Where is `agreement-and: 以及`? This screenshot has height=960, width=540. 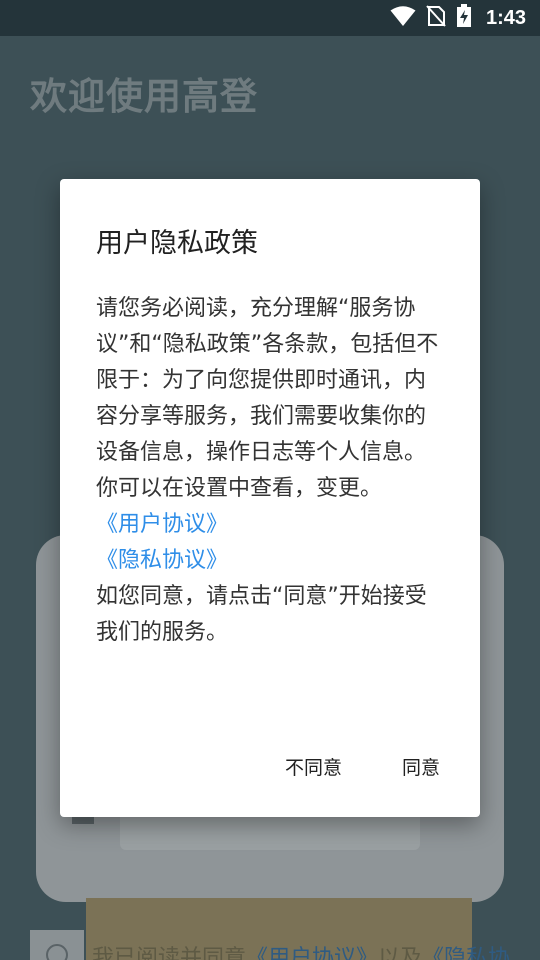 agreement-and: 以及 is located at coordinates (400, 953).